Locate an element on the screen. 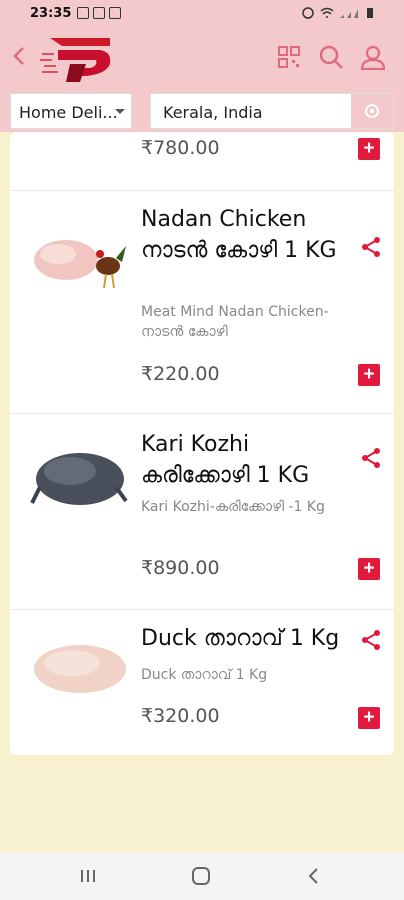 This screenshot has height=900, width=404. product-item: ₹780.00 + is located at coordinates (202, 161).